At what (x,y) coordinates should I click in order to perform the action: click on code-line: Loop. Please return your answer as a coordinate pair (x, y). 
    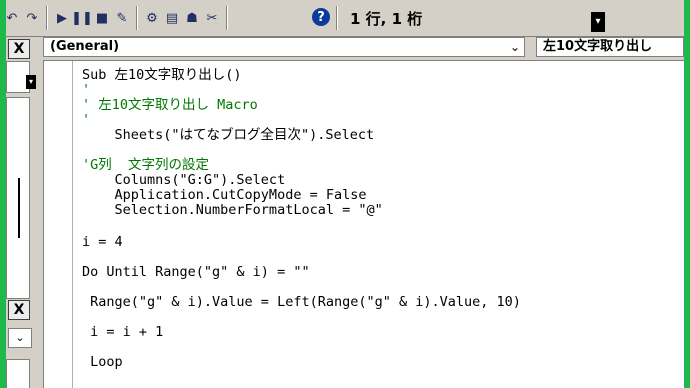
    Looking at the image, I should click on (102, 362).